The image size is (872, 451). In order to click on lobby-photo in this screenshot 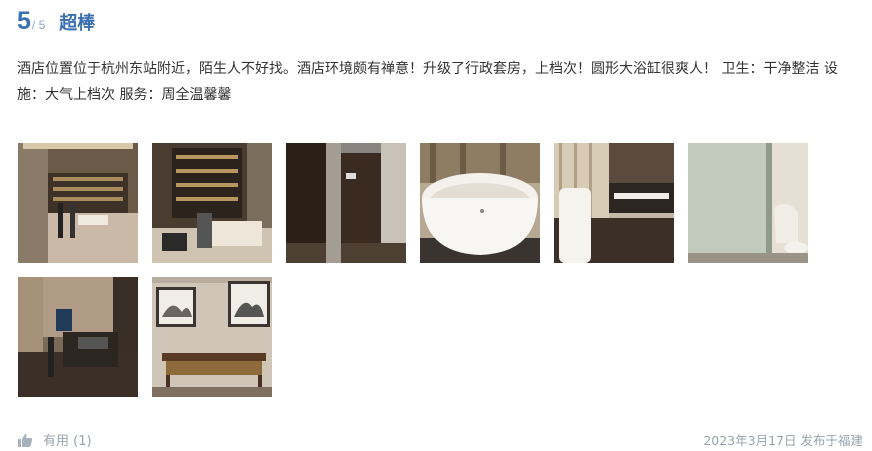, I will do `click(78, 203)`.